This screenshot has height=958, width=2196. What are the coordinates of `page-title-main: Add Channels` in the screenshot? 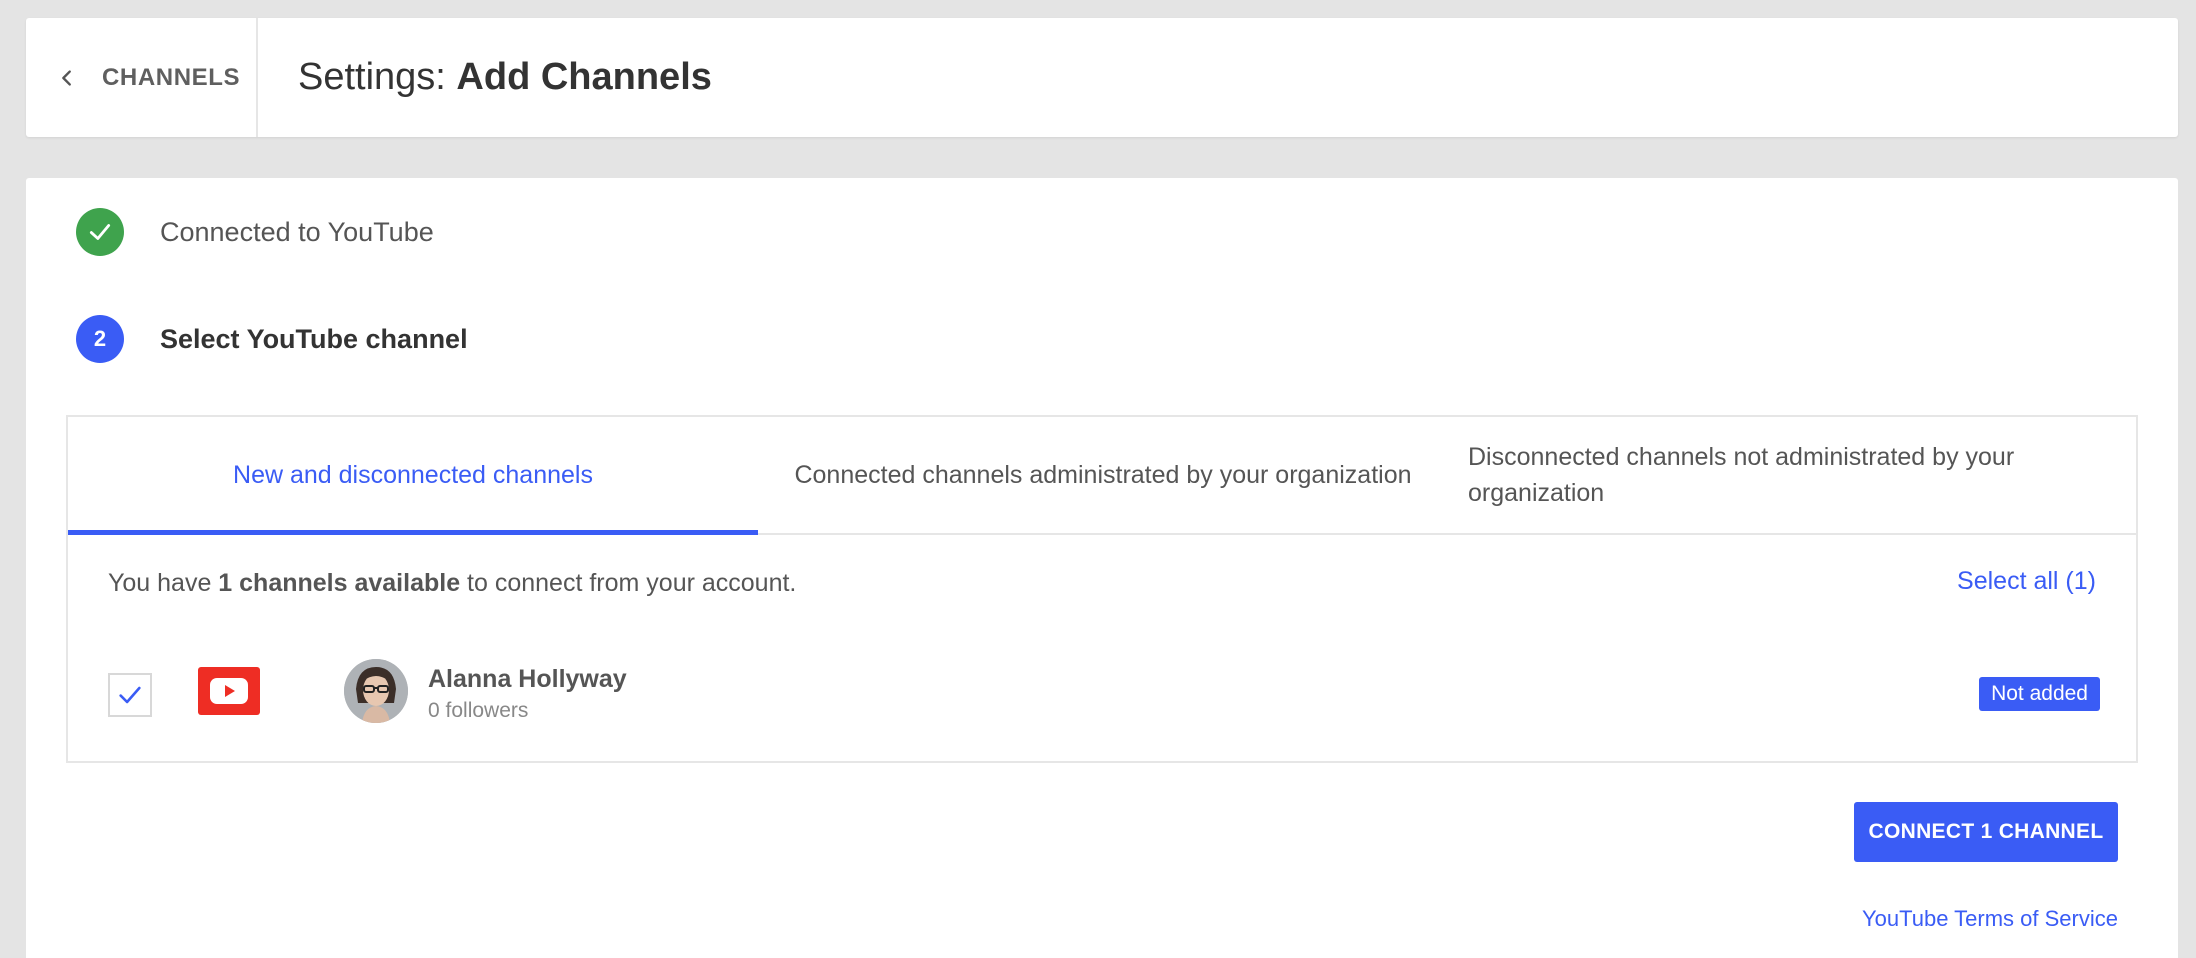 It's located at (584, 77).